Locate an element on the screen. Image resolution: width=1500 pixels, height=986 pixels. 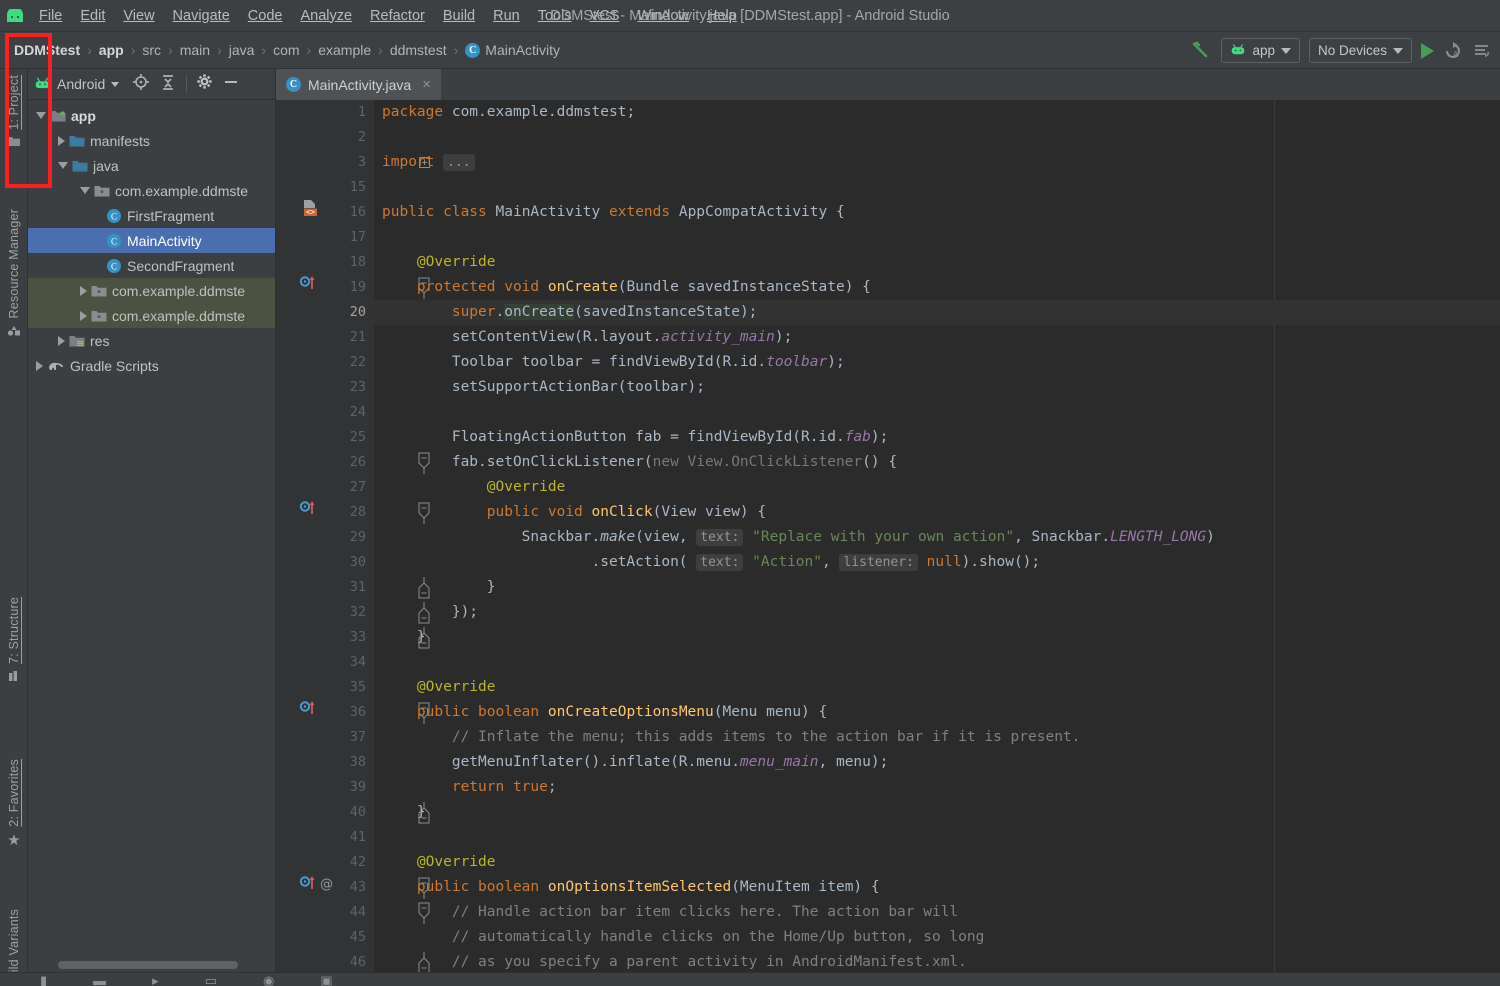
menu-edit: Edit is located at coordinates (92, 16).